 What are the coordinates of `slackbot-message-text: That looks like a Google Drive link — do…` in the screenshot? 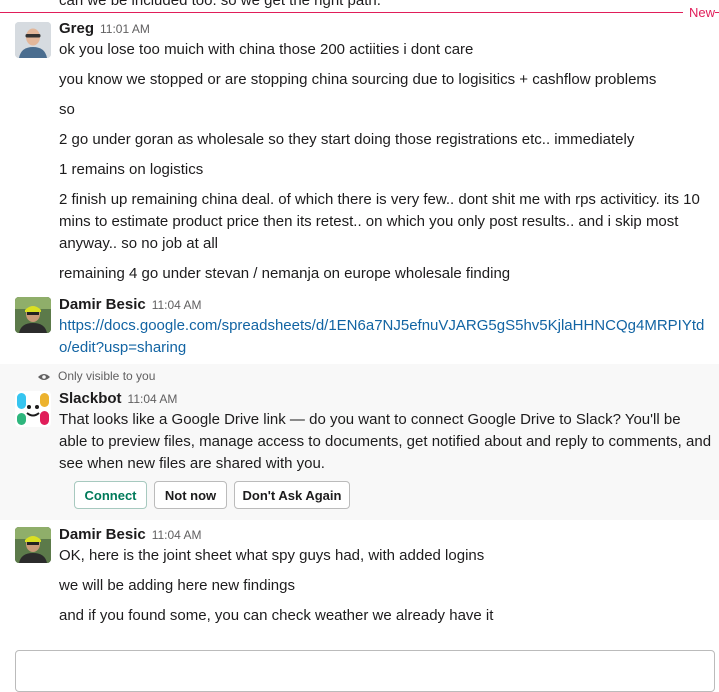 It's located at (385, 441).